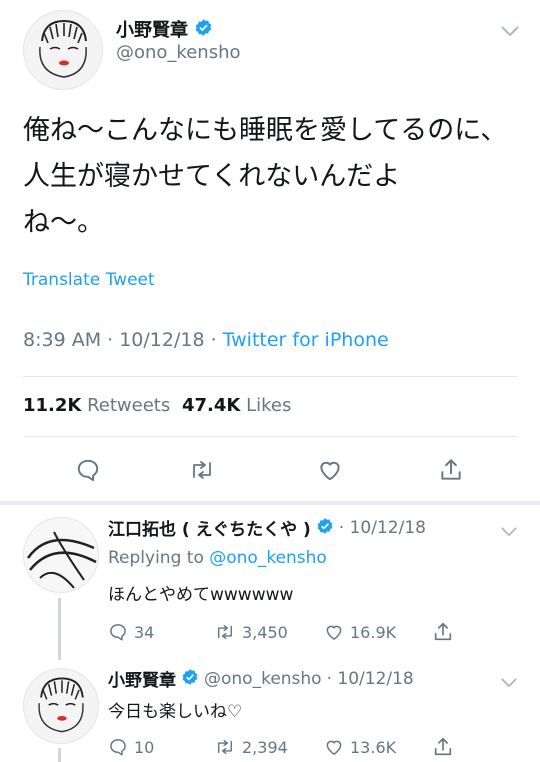  What do you see at coordinates (129, 405) in the screenshot?
I see `retweets-label: Retweets` at bounding box center [129, 405].